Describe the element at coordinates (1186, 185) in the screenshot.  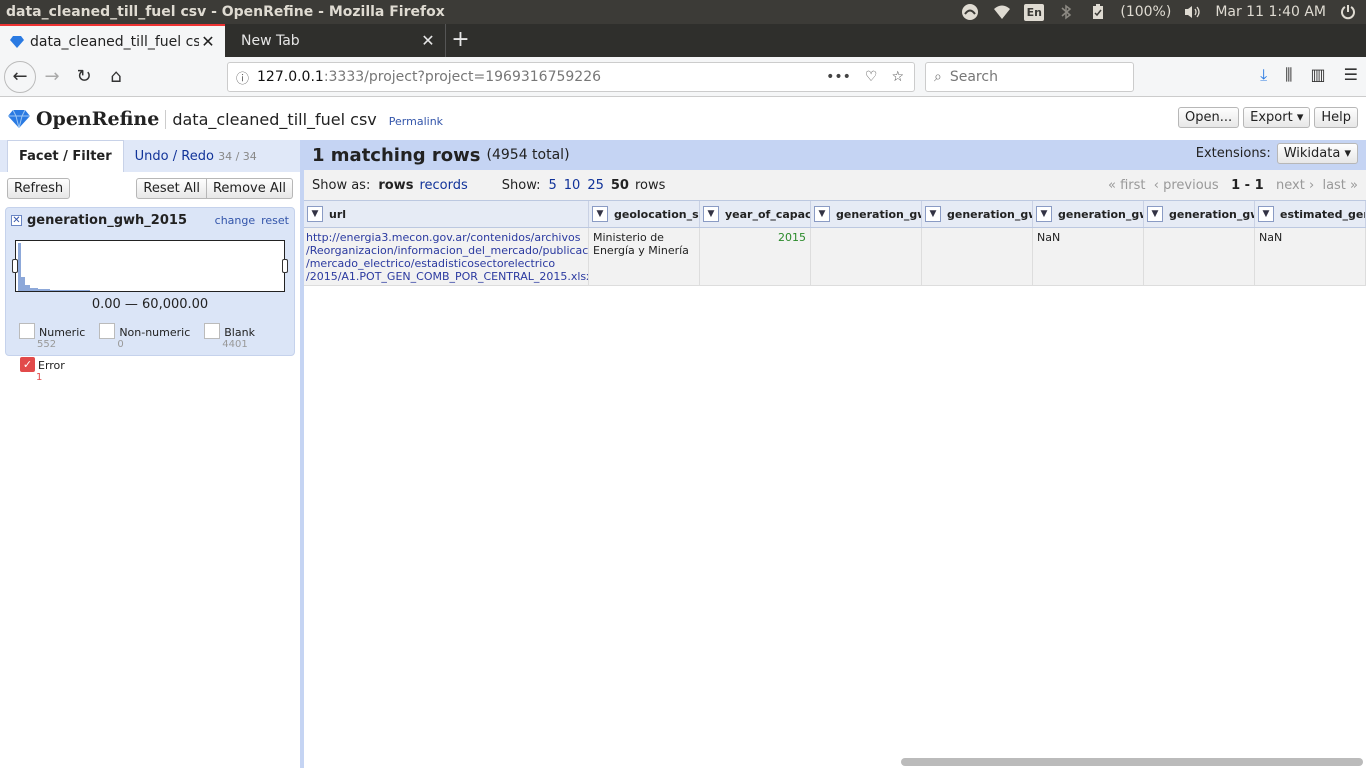
I see `pager-previous: ‹ previous` at that location.